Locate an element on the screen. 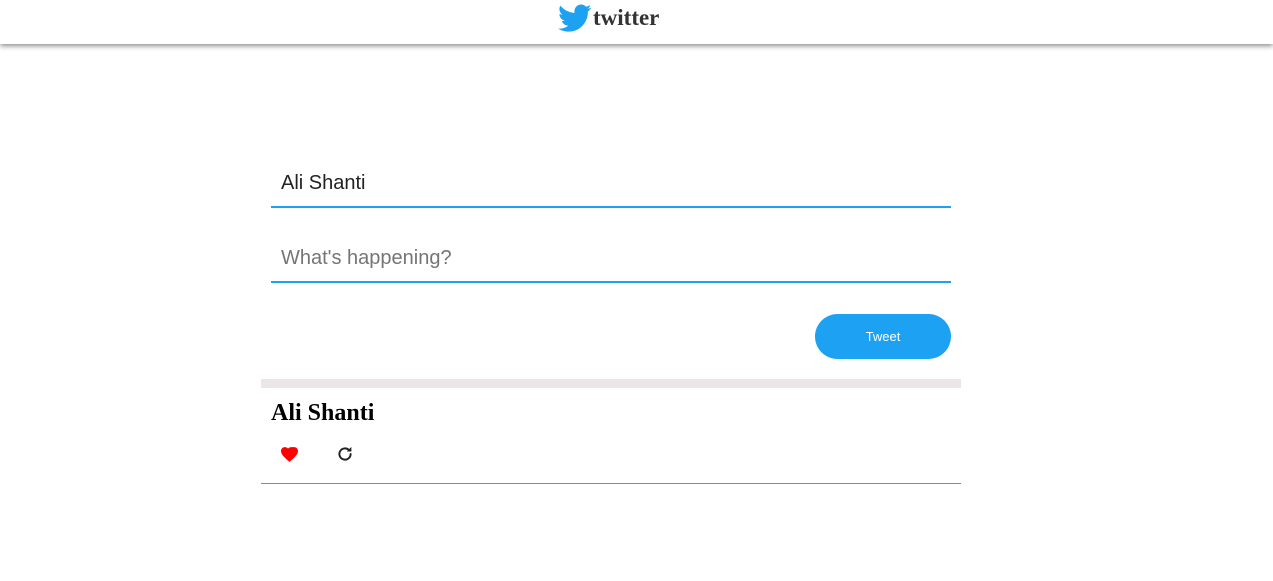  heart-icon is located at coordinates (289, 454).